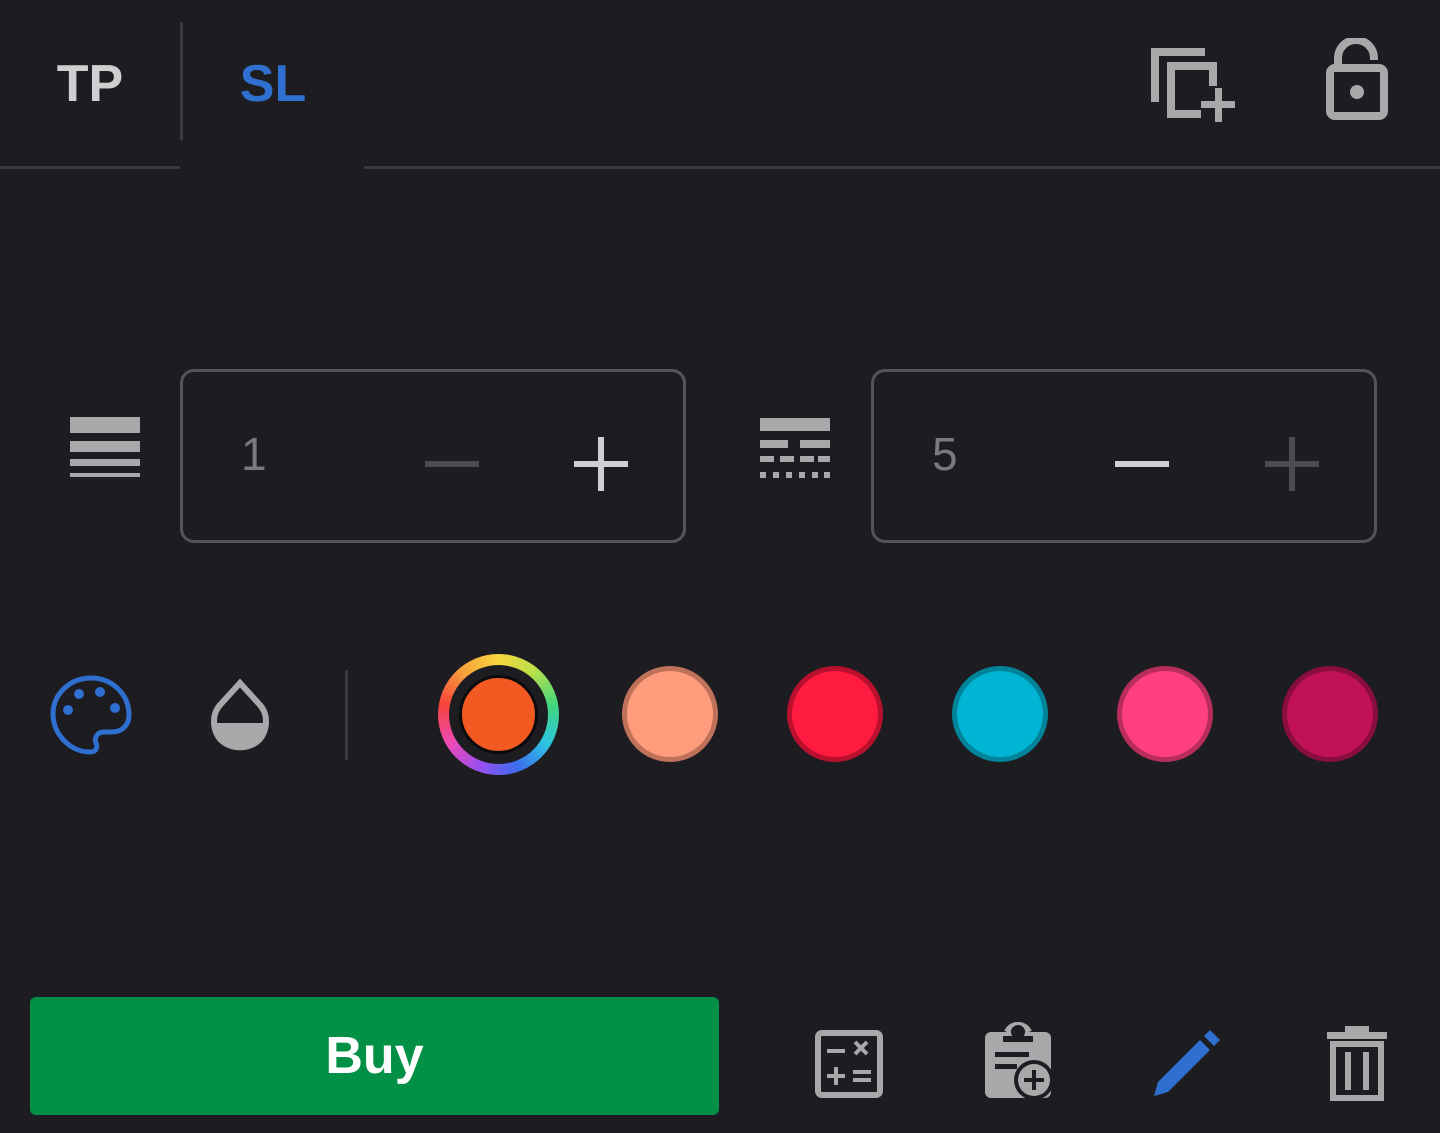 Image resolution: width=1440 pixels, height=1133 pixels. What do you see at coordinates (849, 1064) in the screenshot?
I see `calculator-icon` at bounding box center [849, 1064].